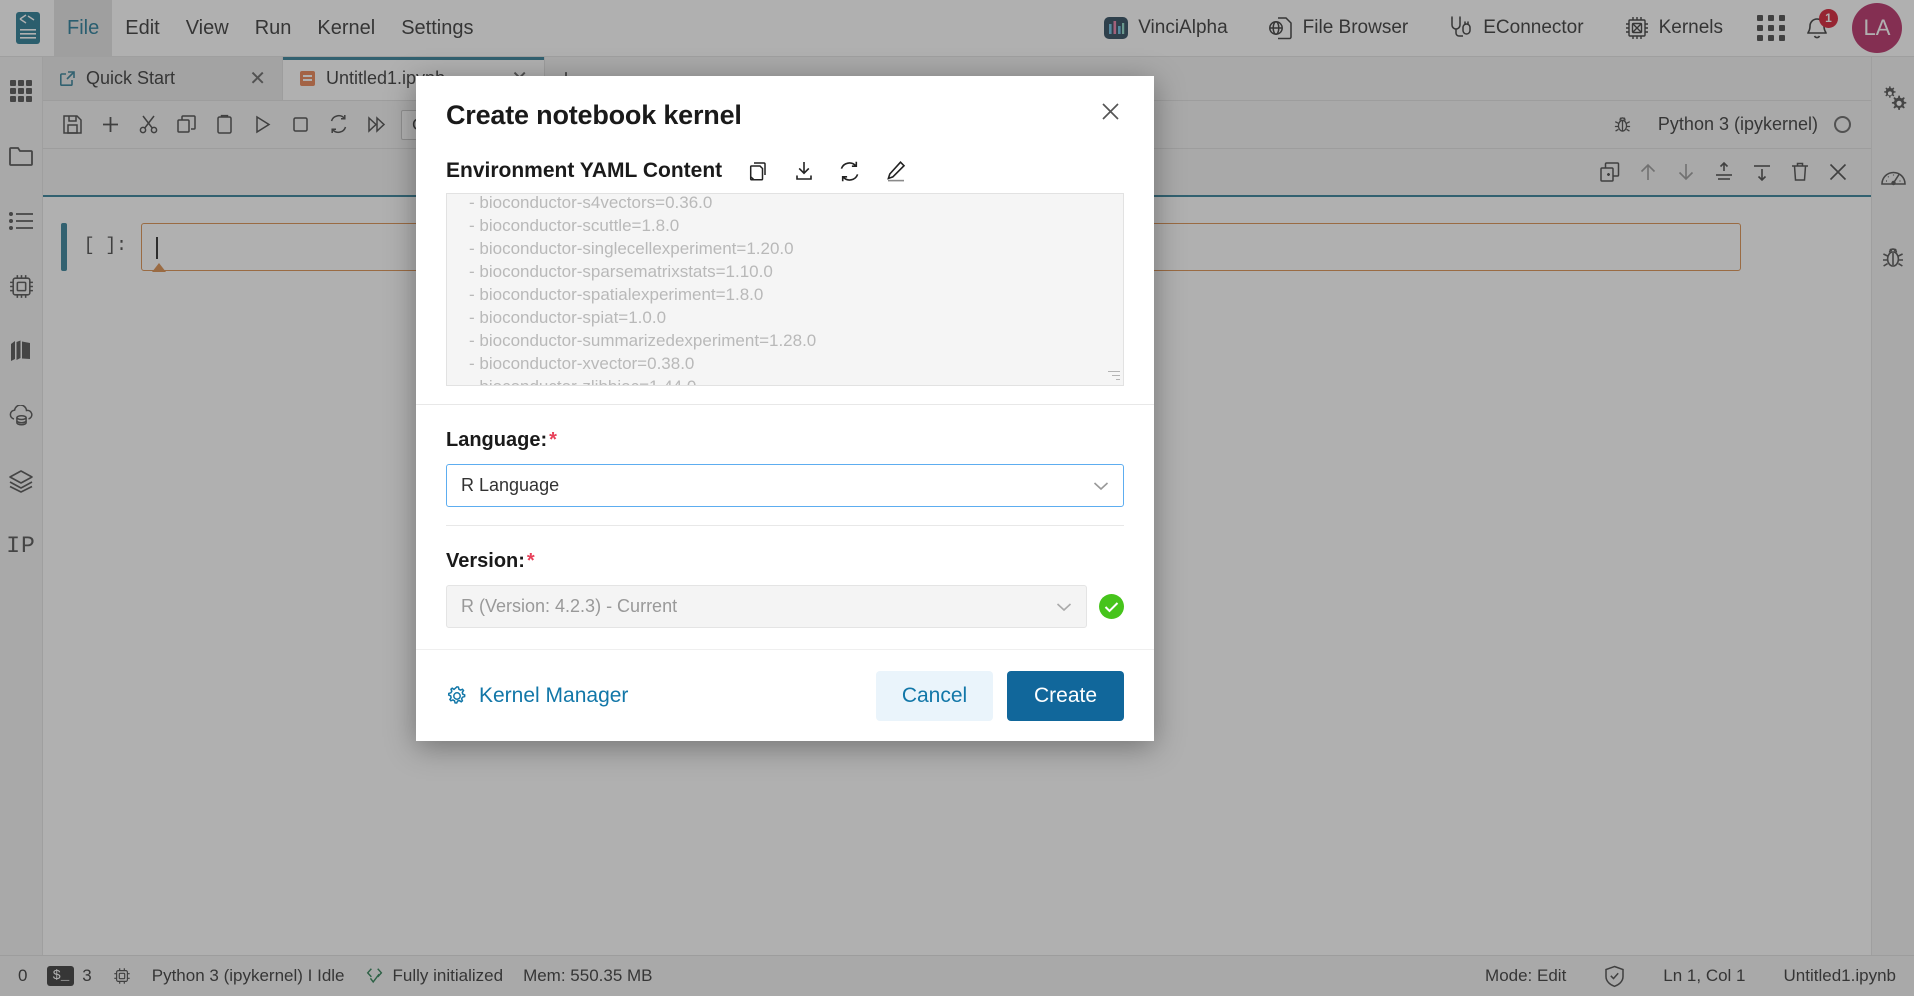 The image size is (1914, 996). Describe the element at coordinates (338, 125) in the screenshot. I see `restart-icon` at that location.